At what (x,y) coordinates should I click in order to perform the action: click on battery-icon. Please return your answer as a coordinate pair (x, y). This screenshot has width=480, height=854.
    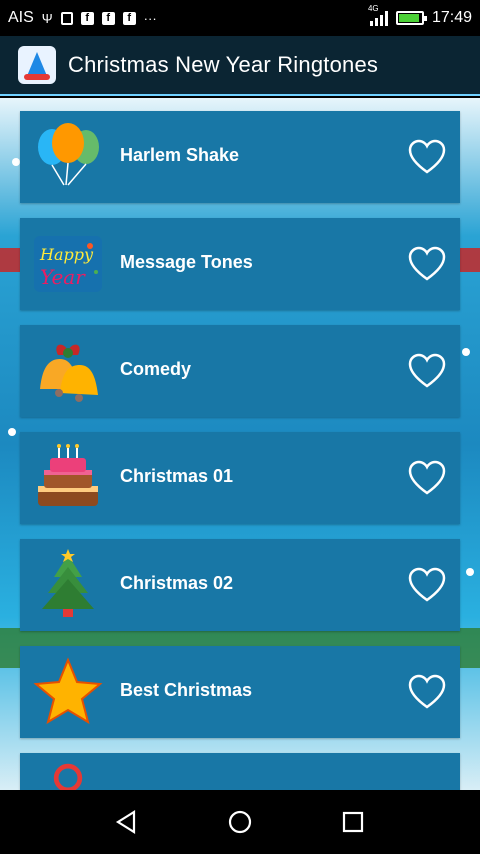
    Looking at the image, I should click on (411, 18).